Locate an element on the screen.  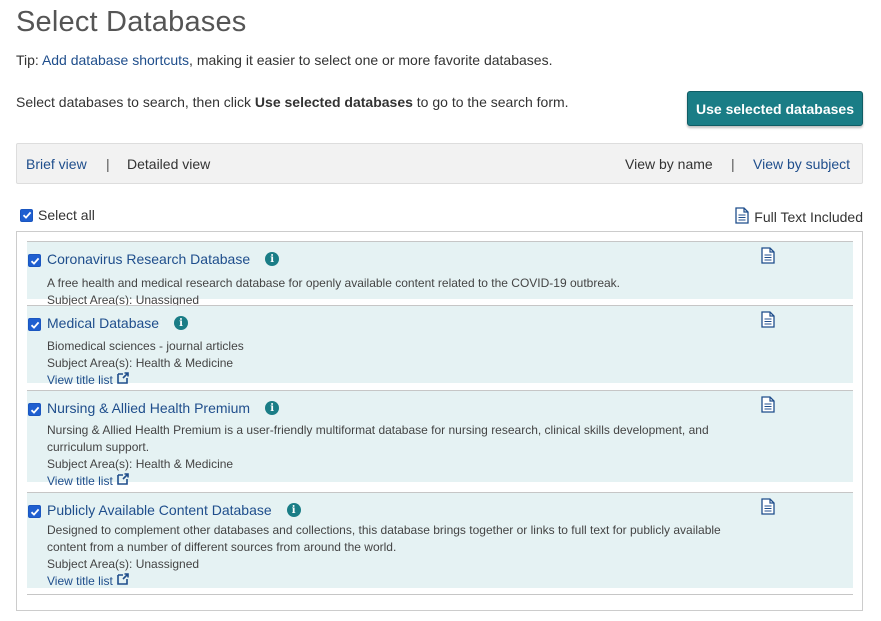
instr-bold: Use selected databases is located at coordinates (333, 102).